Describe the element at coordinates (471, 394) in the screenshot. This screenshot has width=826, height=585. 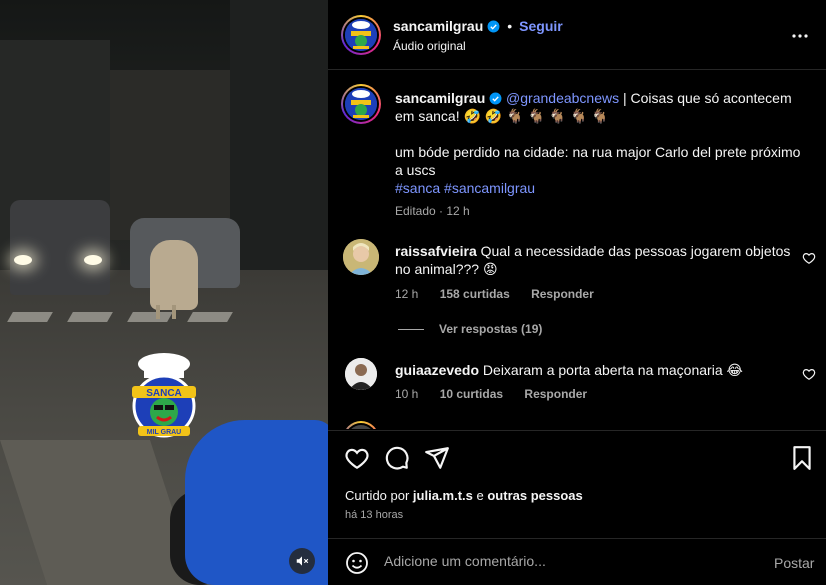
I see `comment-like-count: 10 curtidas` at that location.